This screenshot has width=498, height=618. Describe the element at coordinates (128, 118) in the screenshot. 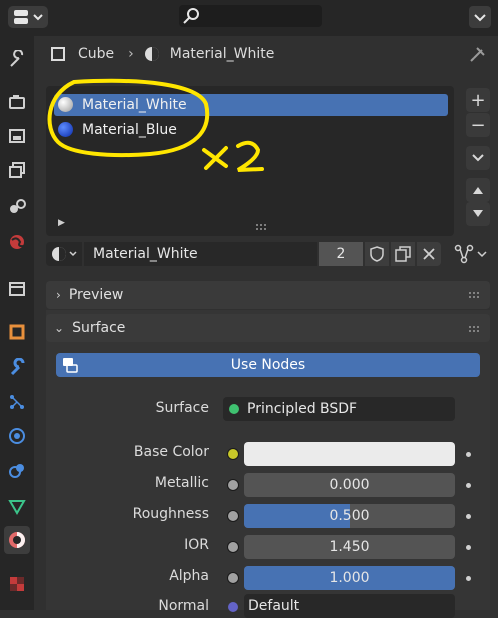

I see `highlight-circle-annotation` at that location.